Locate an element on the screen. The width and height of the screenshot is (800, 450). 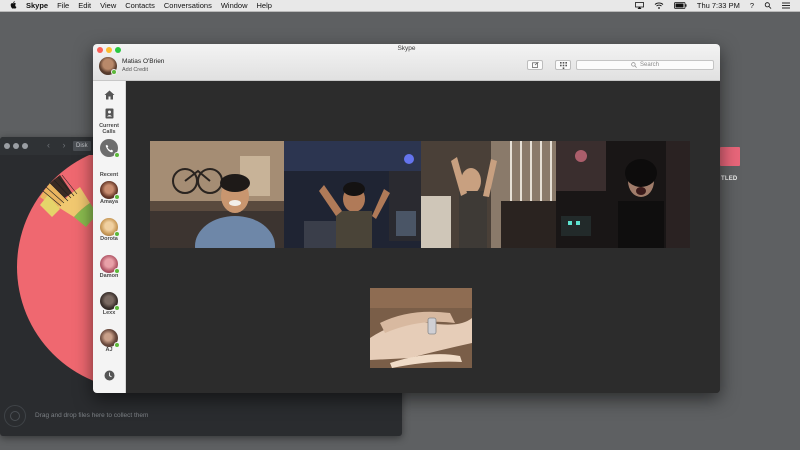
background-window-swatch is located at coordinates (730, 156).